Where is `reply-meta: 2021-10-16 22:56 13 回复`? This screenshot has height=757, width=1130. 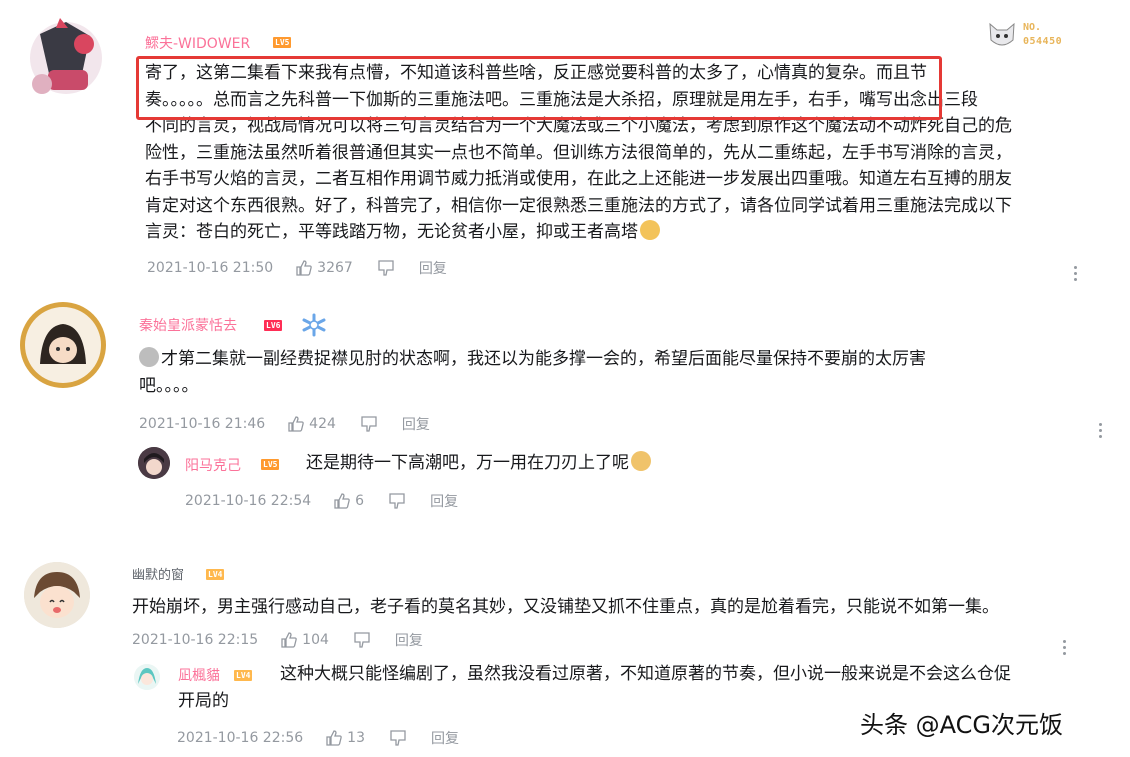 reply-meta: 2021-10-16 22:56 13 回复 is located at coordinates (318, 738).